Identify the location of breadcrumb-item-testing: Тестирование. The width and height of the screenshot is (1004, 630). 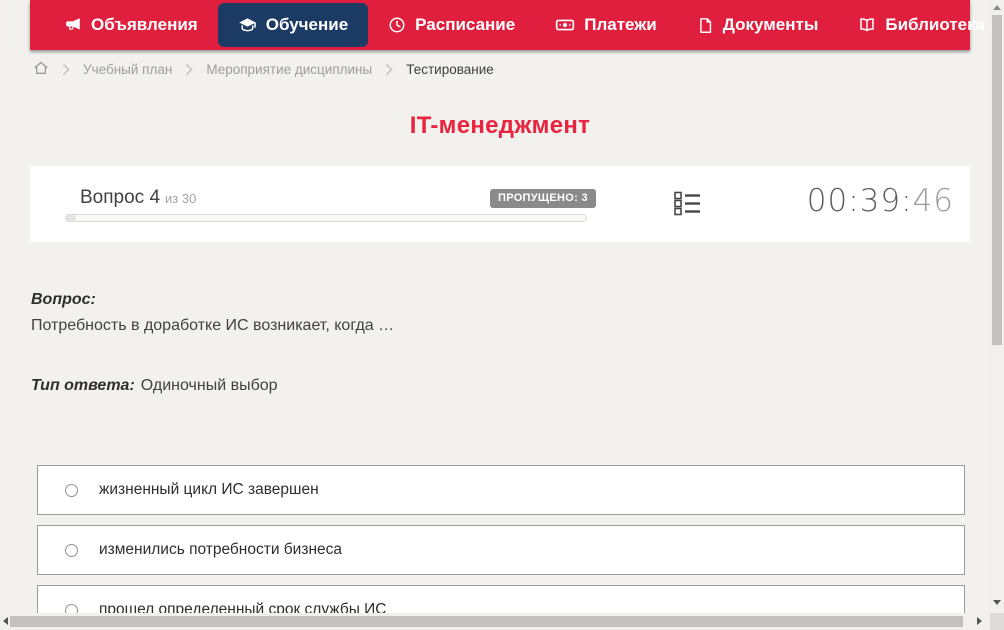
(450, 69).